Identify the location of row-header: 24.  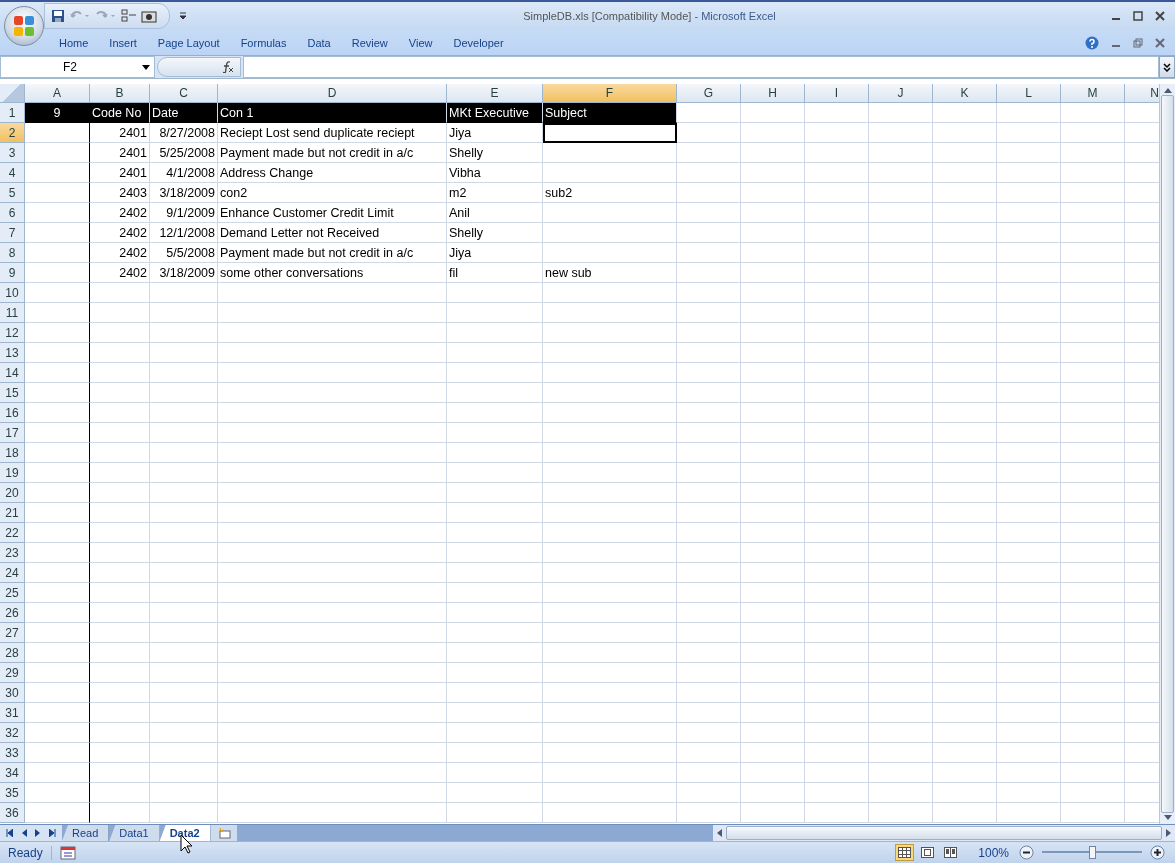
(12, 573).